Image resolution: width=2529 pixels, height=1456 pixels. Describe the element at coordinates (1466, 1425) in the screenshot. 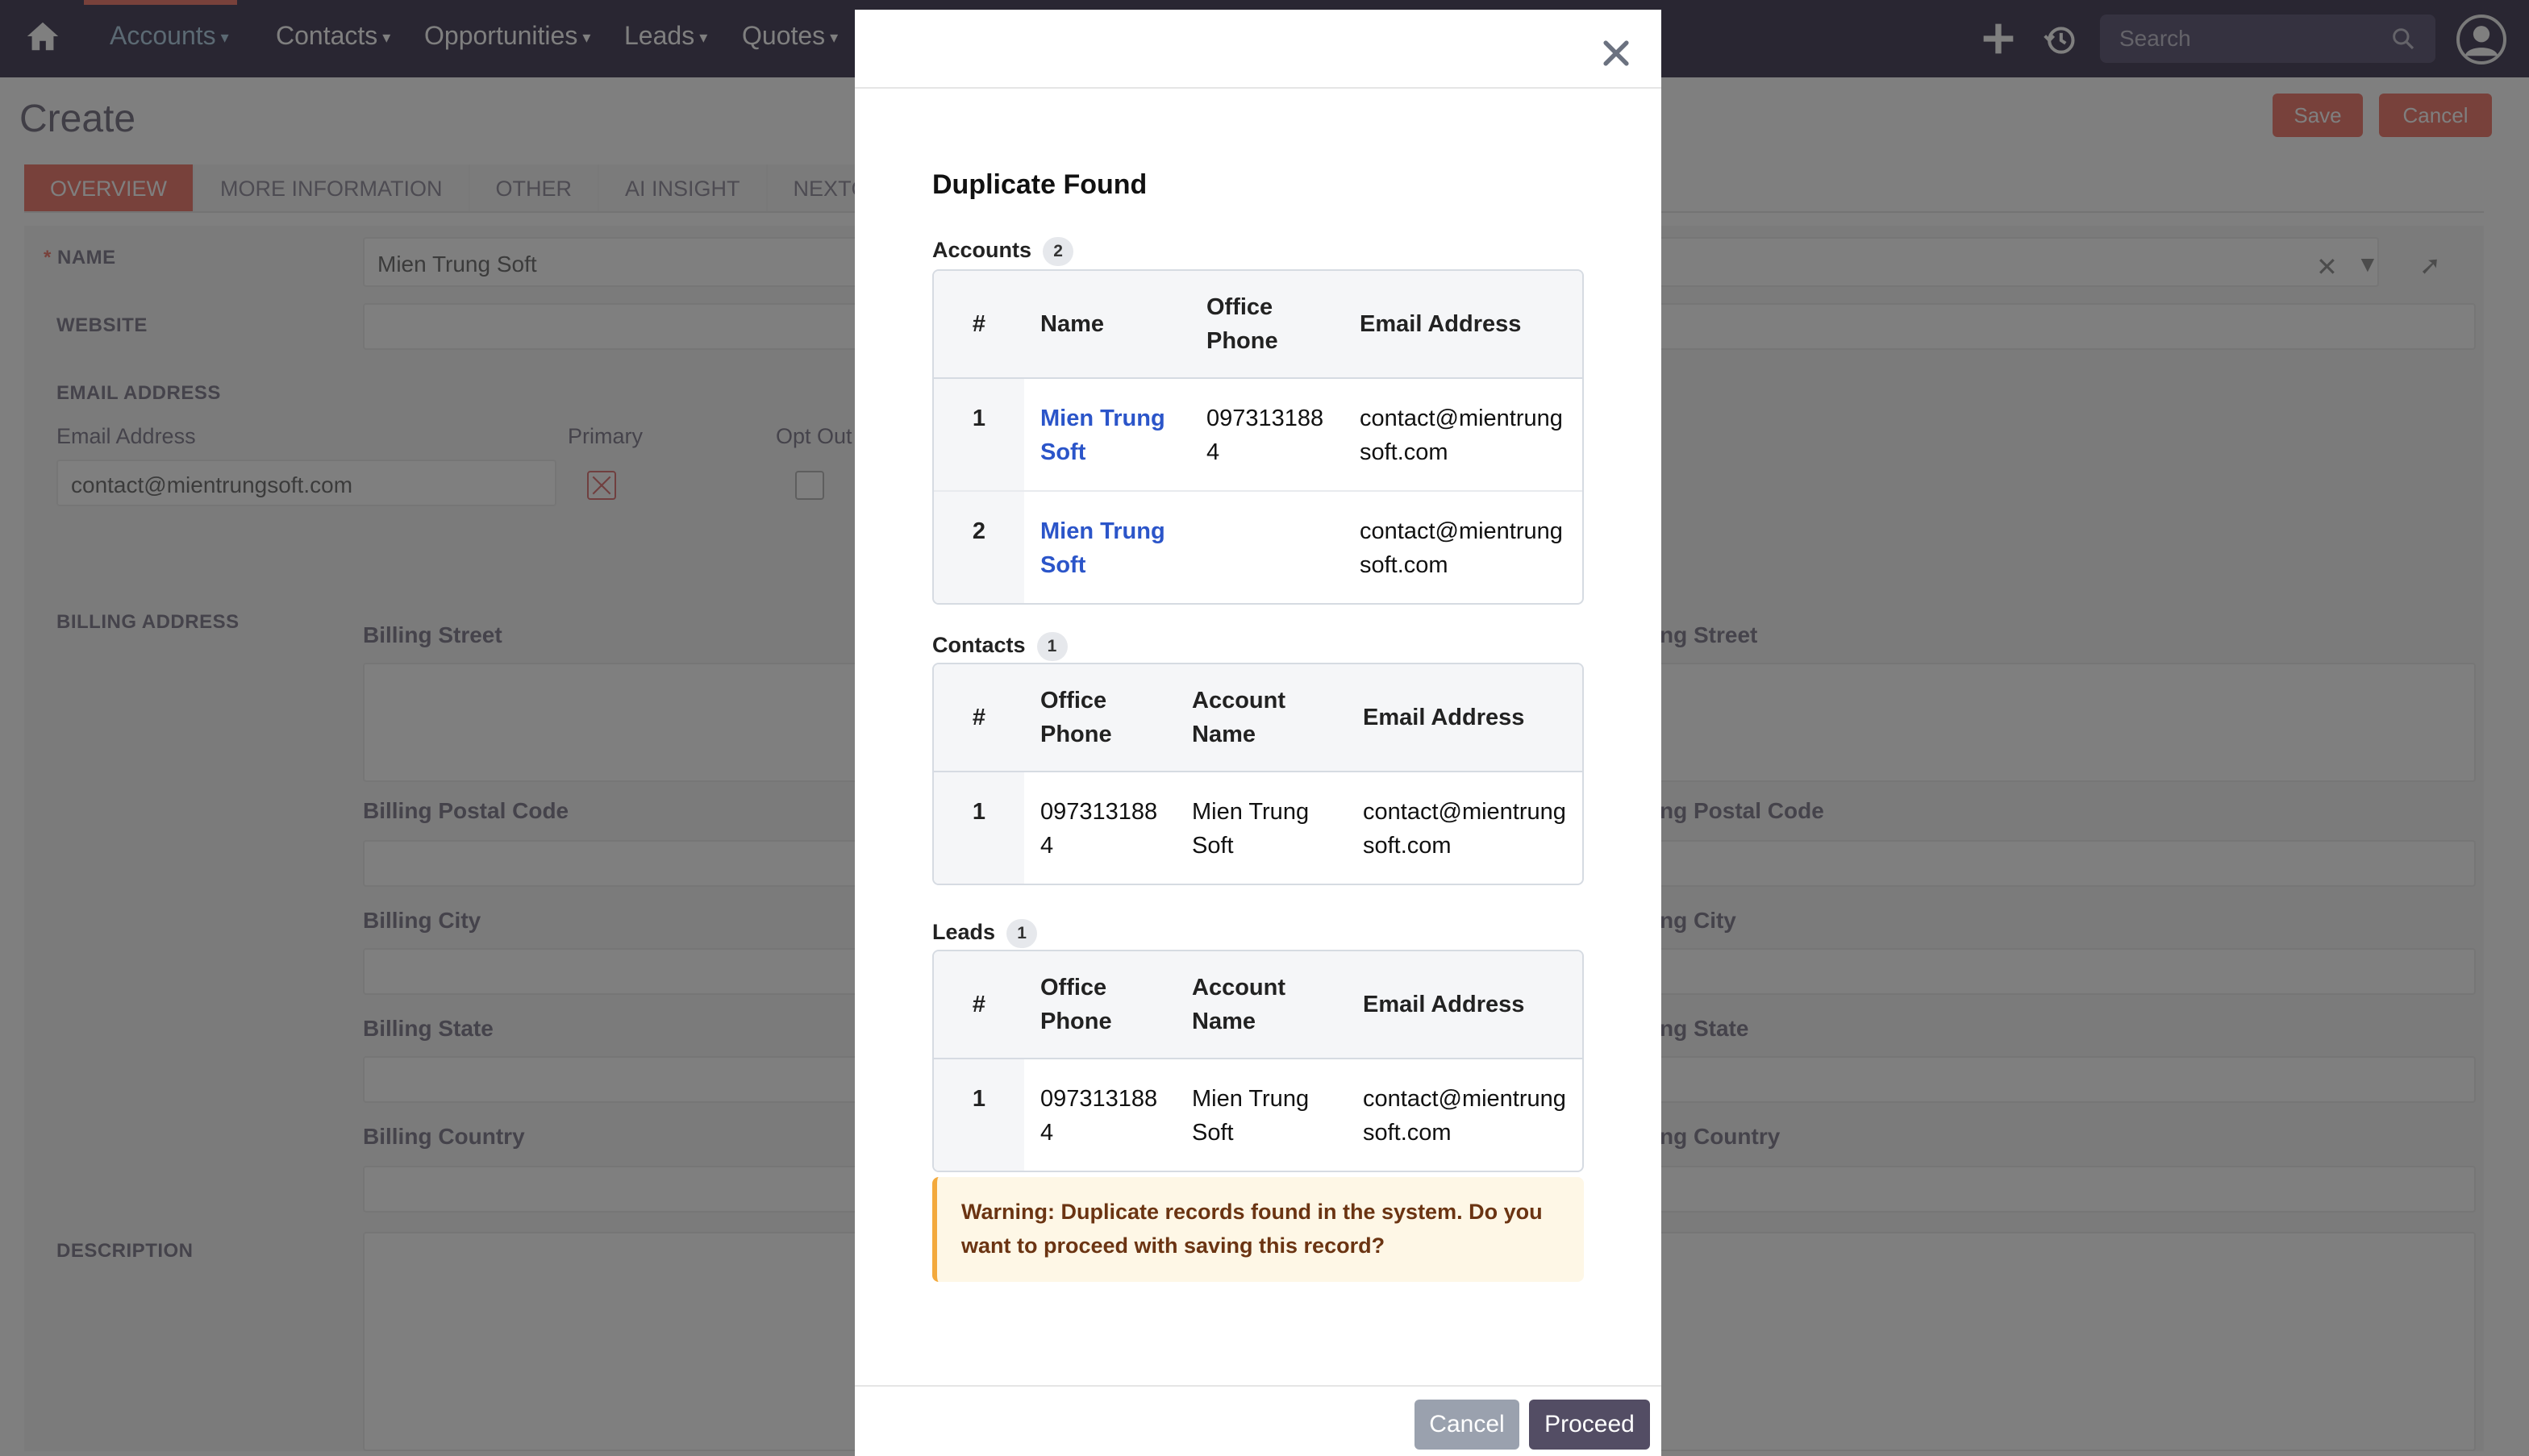

I see `cancel-button: Cancel` at that location.